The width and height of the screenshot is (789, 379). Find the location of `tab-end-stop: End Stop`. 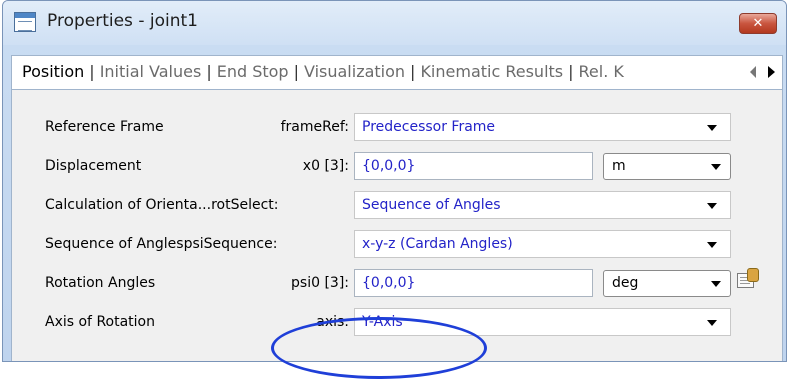

tab-end-stop: End Stop is located at coordinates (253, 72).